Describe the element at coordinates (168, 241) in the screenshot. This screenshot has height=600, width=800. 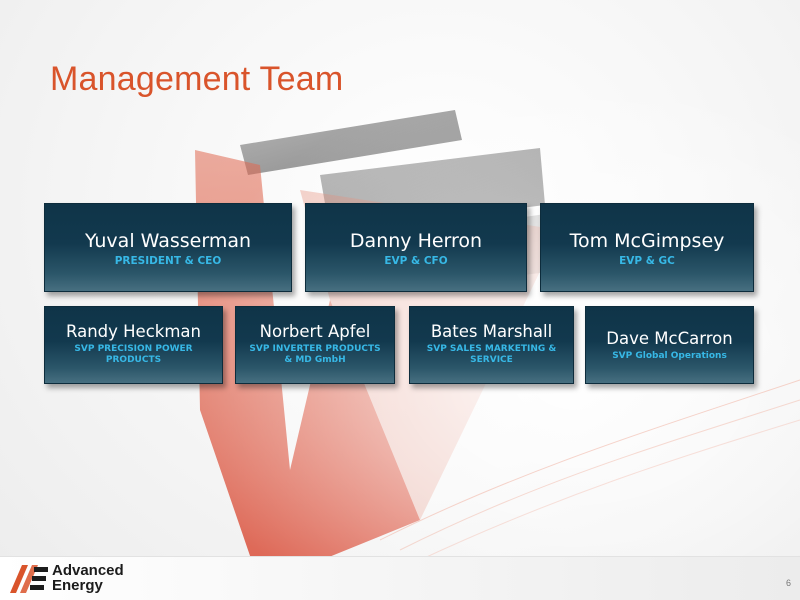
I see `member-name: Yuval Wasserman` at that location.